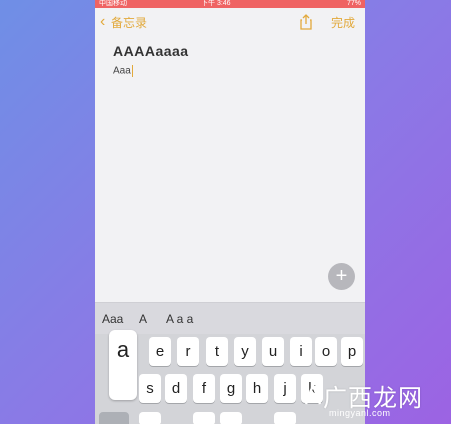 This screenshot has width=451, height=424. Describe the element at coordinates (132, 71) in the screenshot. I see `text-cursor` at that location.